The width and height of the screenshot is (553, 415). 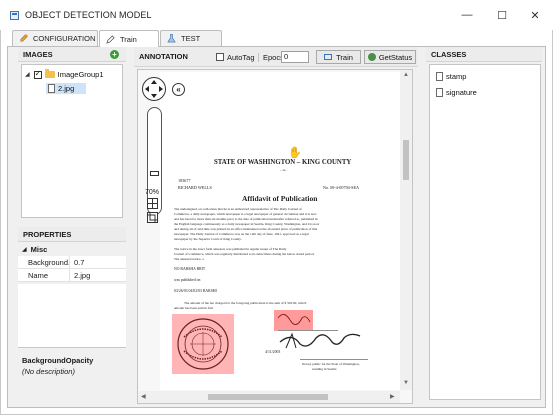 I want to click on train-icon, so click(x=328, y=57).